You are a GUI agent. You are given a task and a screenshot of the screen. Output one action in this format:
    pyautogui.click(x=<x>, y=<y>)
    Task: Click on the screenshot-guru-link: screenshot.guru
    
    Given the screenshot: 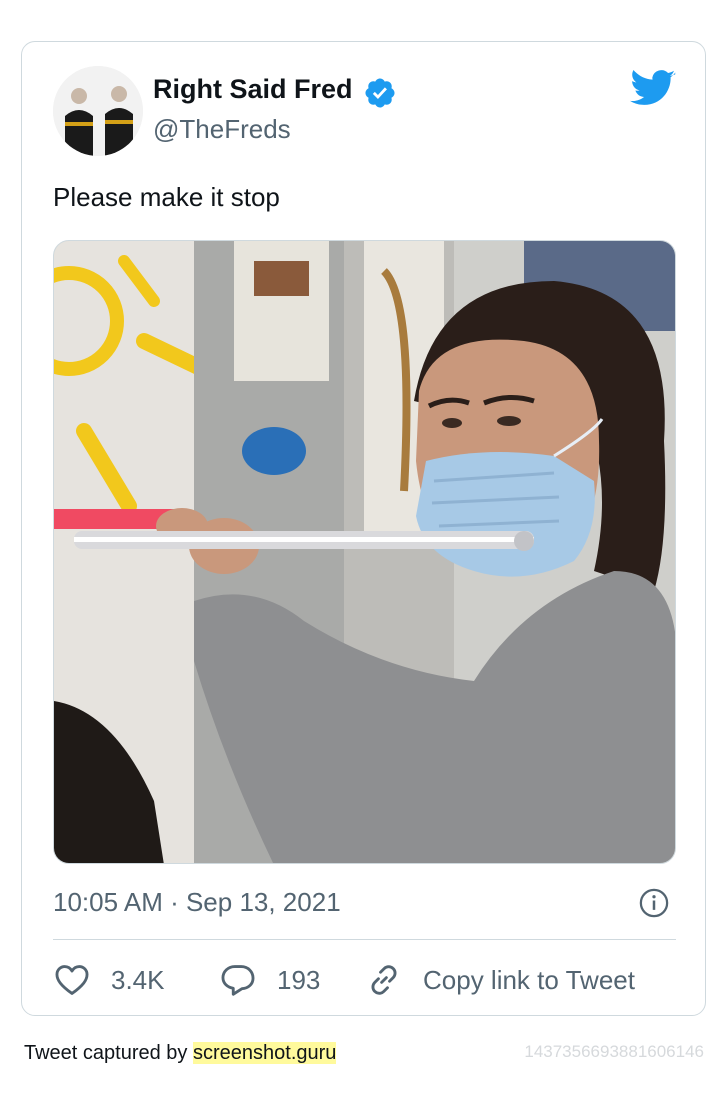 What is the action you would take?
    pyautogui.click(x=264, y=1053)
    